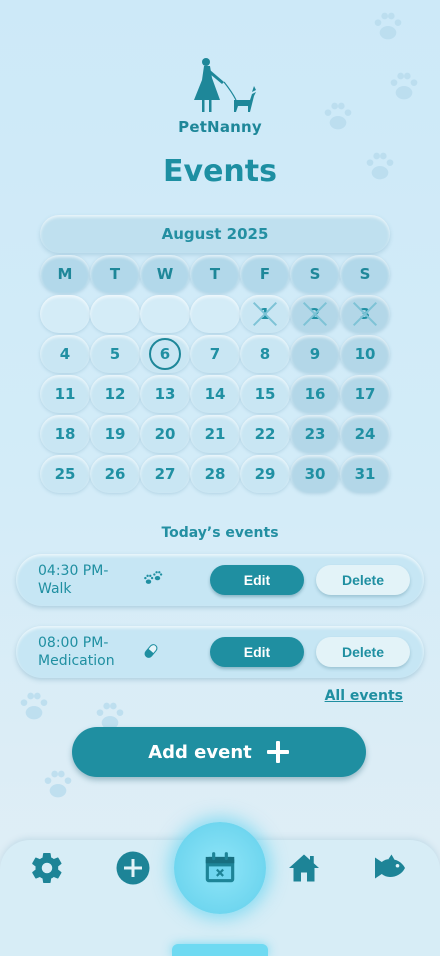 The width and height of the screenshot is (440, 956). Describe the element at coordinates (165, 434) in the screenshot. I see `calendar-day: 20` at that location.